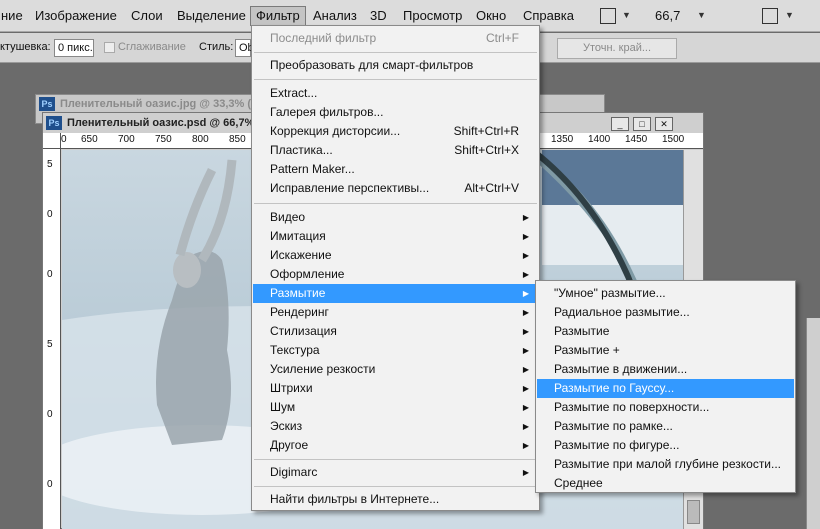  Describe the element at coordinates (770, 16) in the screenshot. I see `screen-mode-icon` at that location.